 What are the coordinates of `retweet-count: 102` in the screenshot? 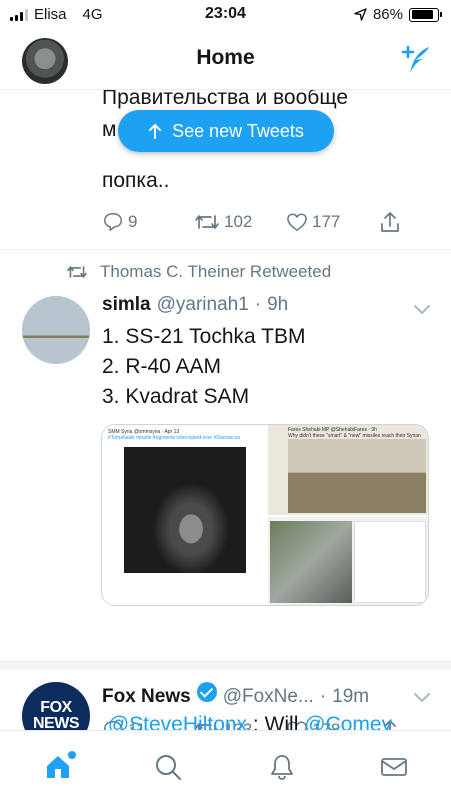 It's located at (238, 221).